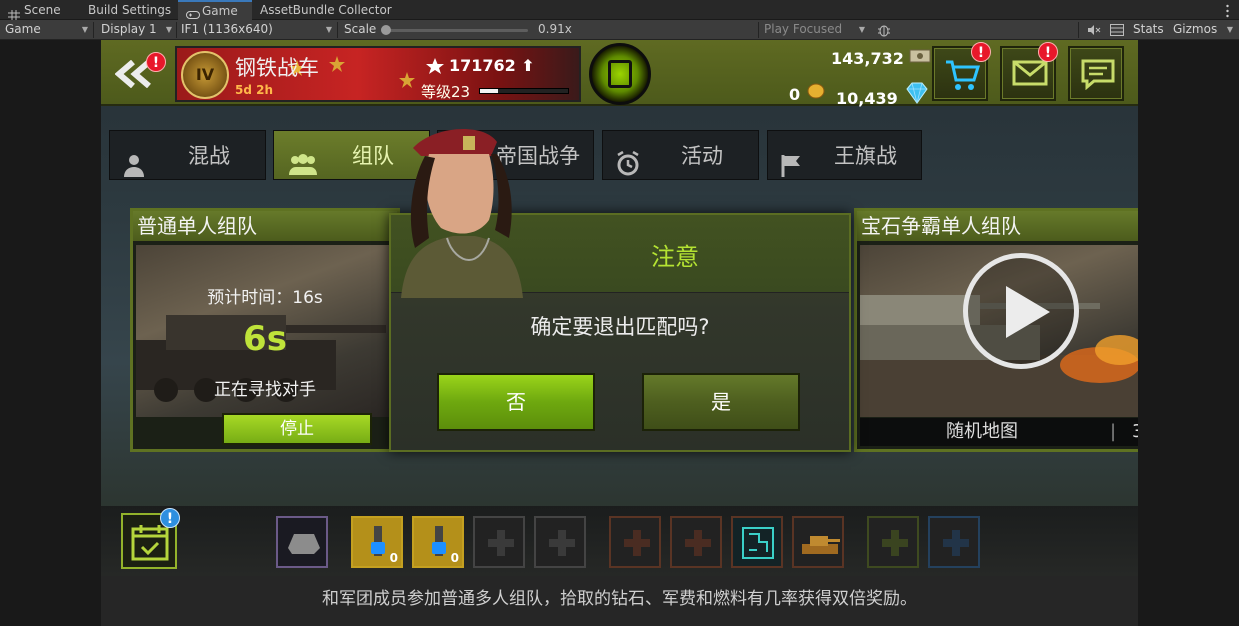 This screenshot has width=1239, height=626. Describe the element at coordinates (981, 52) in the screenshot. I see `shop-alert-badge: !` at that location.